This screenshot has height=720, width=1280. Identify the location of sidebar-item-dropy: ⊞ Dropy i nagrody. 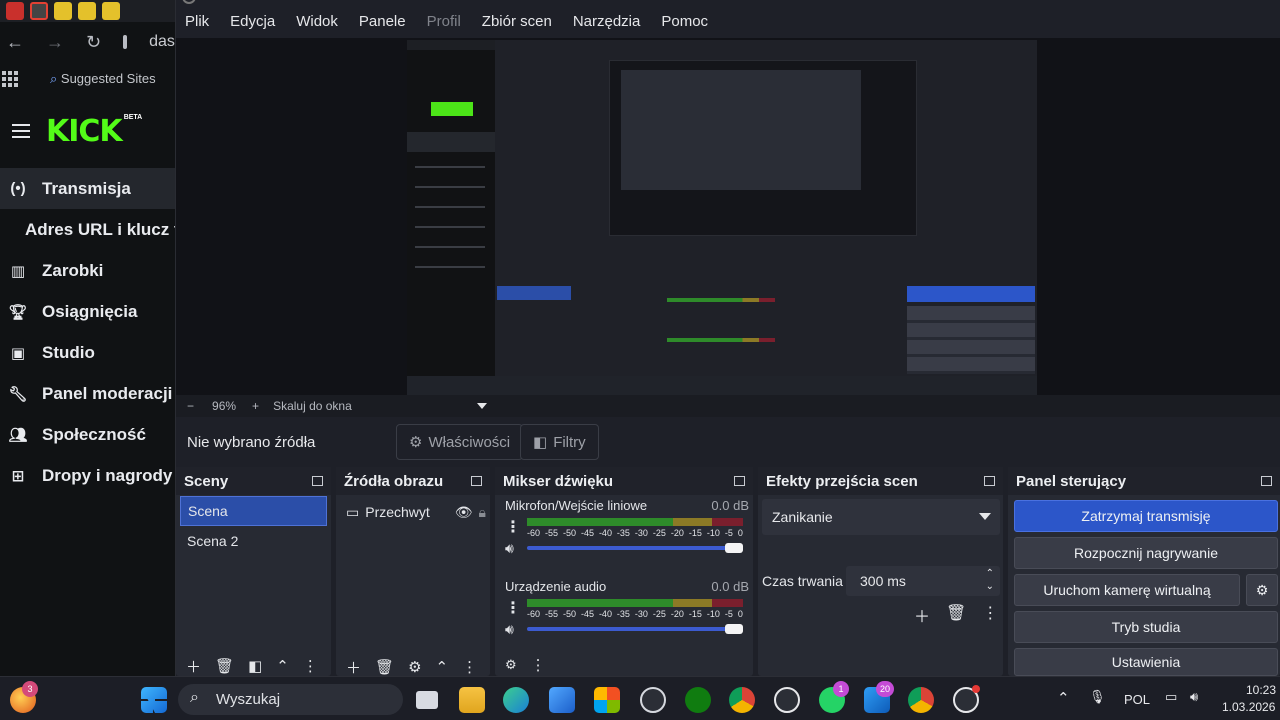
(87, 475).